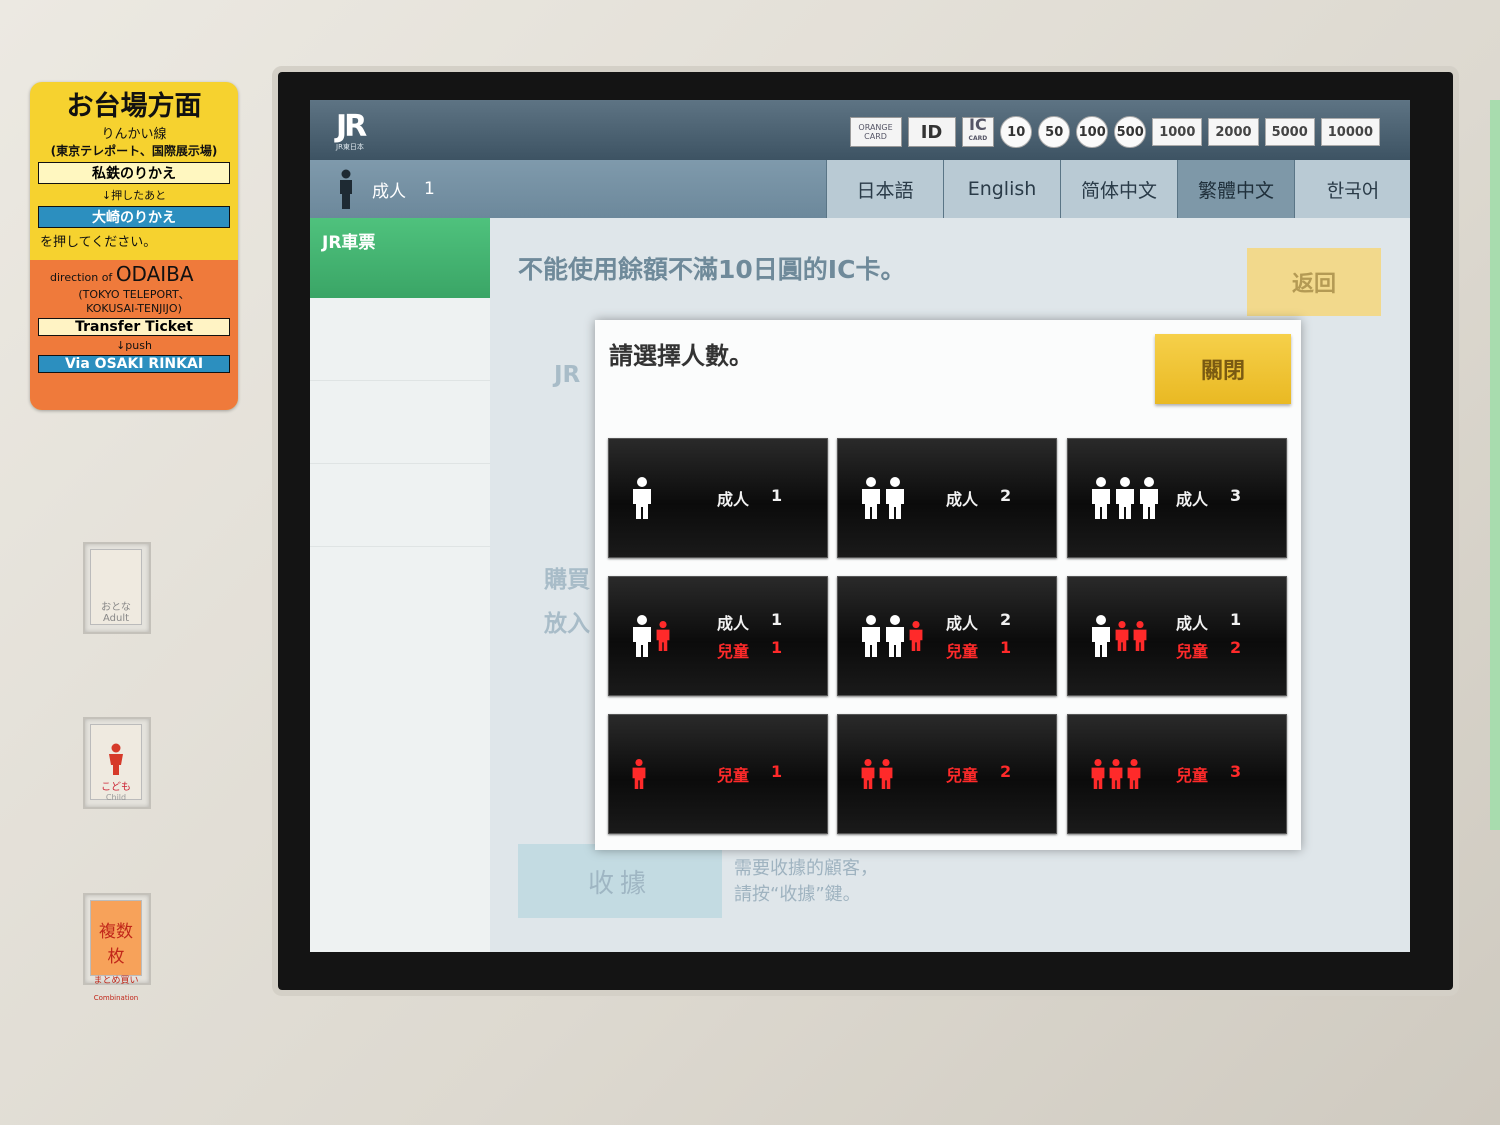 Image resolution: width=1500 pixels, height=1125 pixels. Describe the element at coordinates (1006, 495) in the screenshot. I see `adult-count: 2` at that location.